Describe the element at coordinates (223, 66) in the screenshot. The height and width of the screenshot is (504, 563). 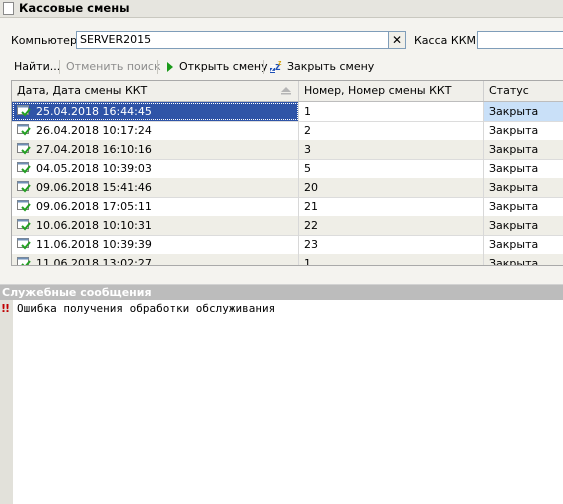
I see `open-shift-button: Открыть смену` at that location.